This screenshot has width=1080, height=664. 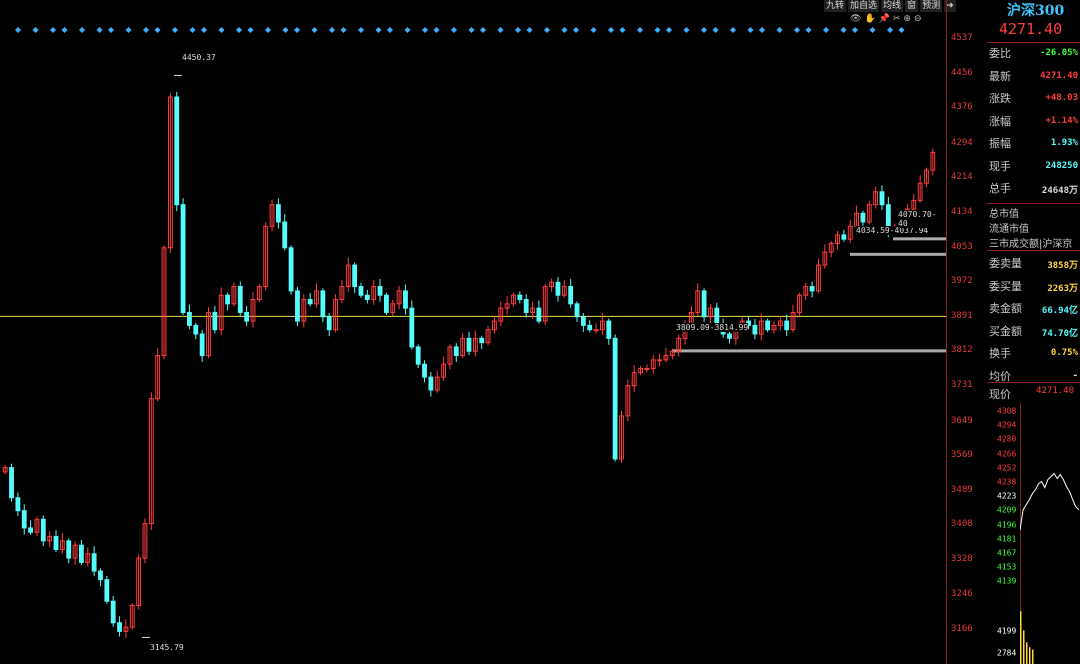 I want to click on mini-price-tick: 4252, so click(x=1007, y=468).